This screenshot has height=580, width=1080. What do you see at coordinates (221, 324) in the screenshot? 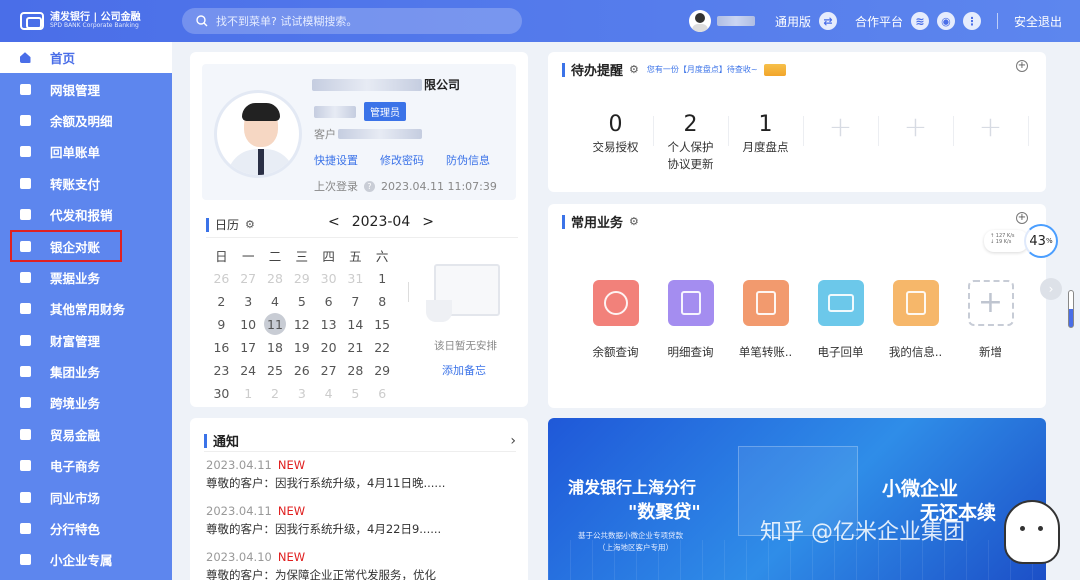
I see `calendar-day: 9` at bounding box center [221, 324].